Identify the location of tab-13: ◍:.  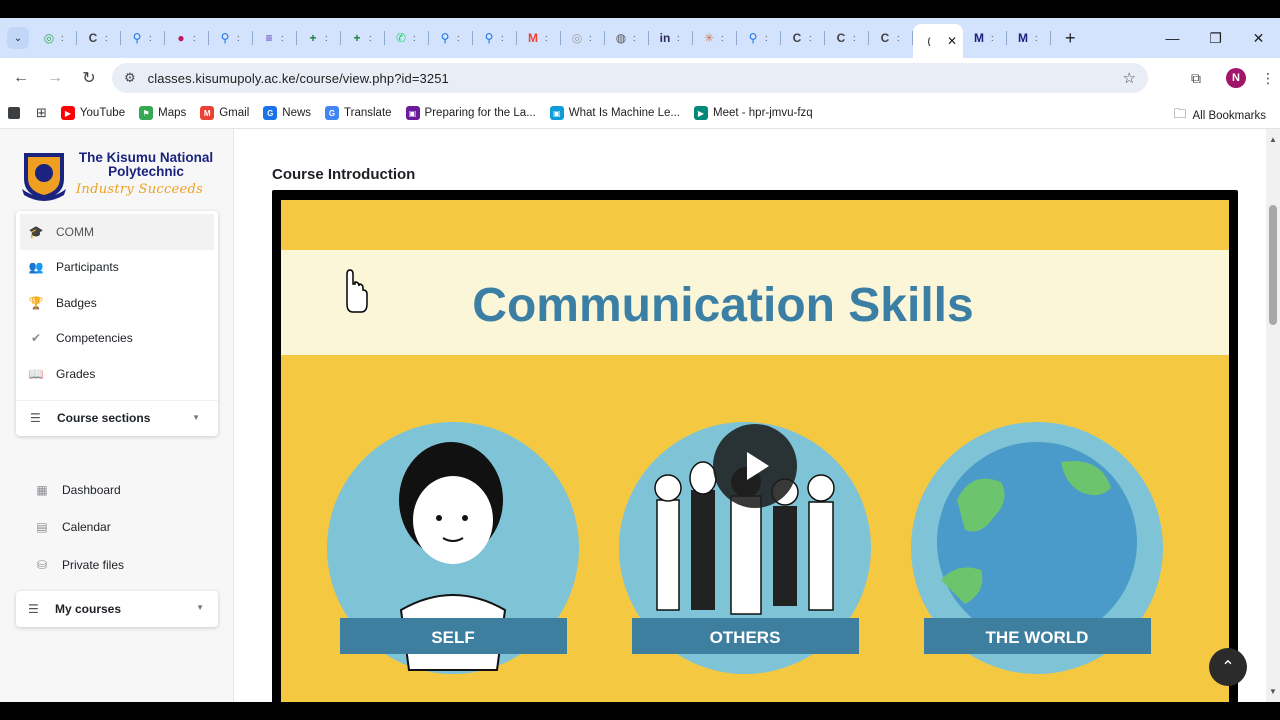
(627, 38).